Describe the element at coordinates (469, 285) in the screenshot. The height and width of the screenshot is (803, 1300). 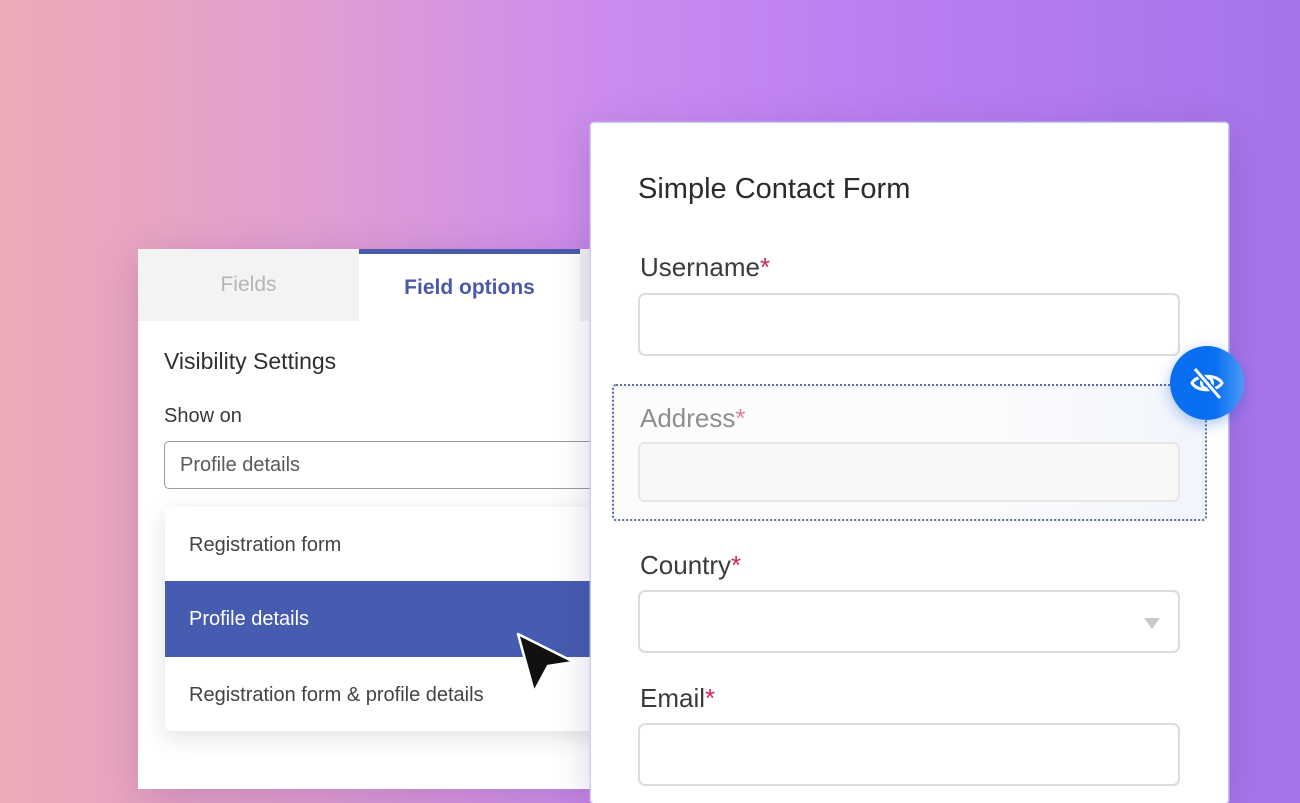
I see `tab-field-options: Field options` at that location.